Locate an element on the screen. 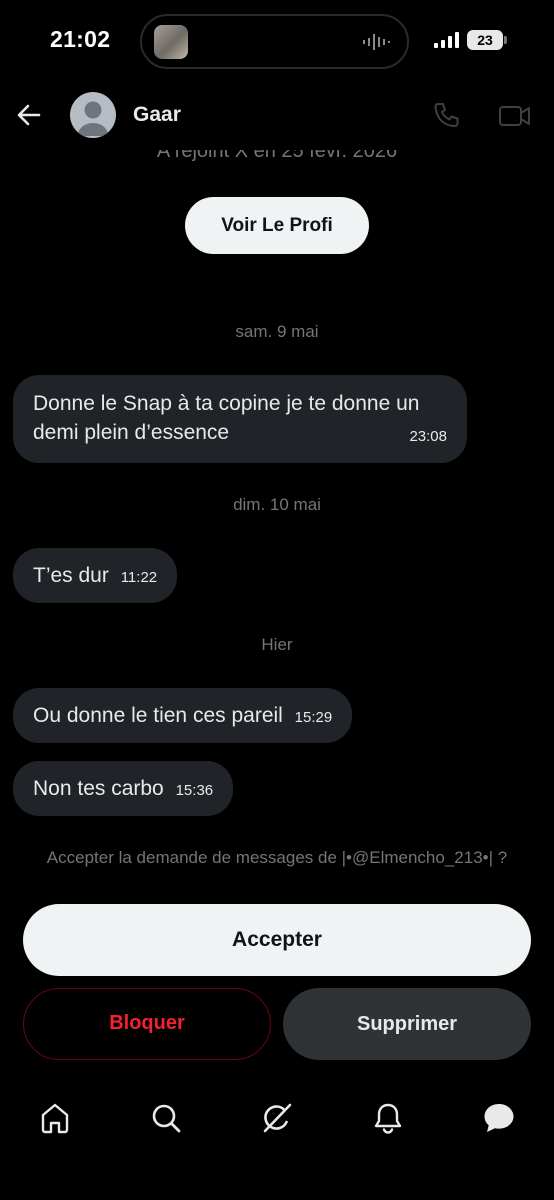 The height and width of the screenshot is (1200, 554). status-bar: 21:02 23 is located at coordinates (277, 40).